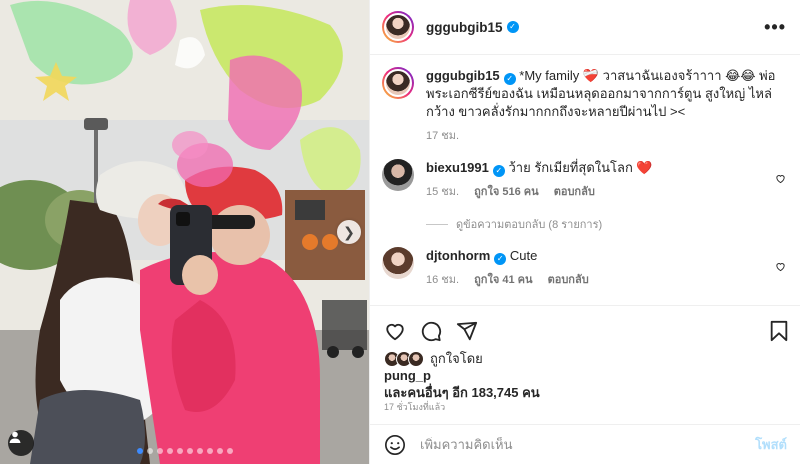 Image resolution: width=800 pixels, height=464 pixels. I want to click on comment-text: ว้าย รักเมียที่สุดในโลก ❤️, so click(580, 167).